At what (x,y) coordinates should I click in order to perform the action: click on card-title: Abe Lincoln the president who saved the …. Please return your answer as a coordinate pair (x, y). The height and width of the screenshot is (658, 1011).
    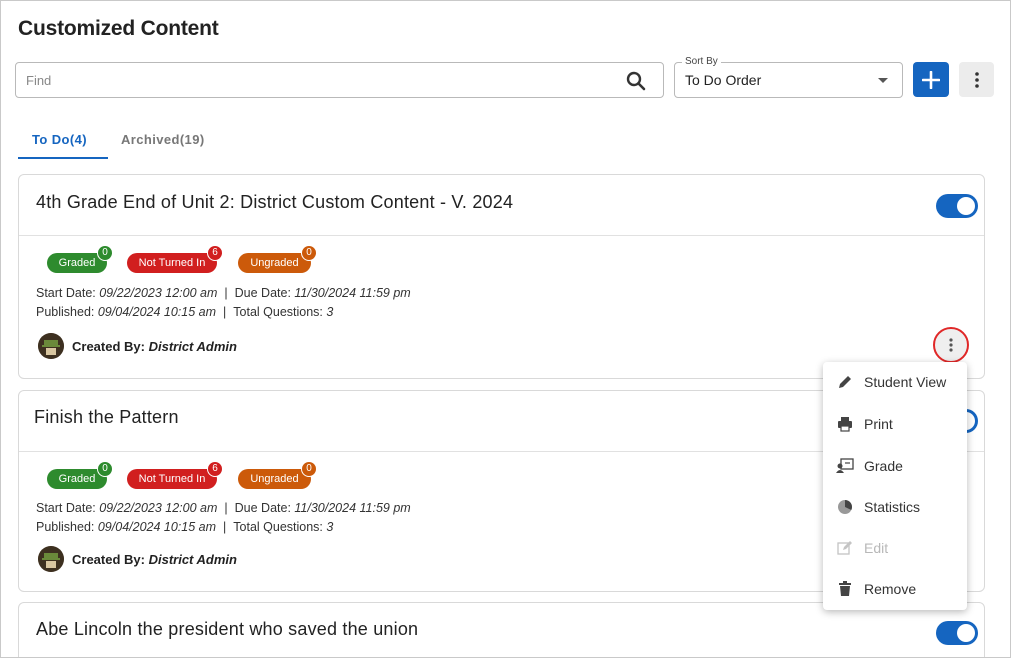
    Looking at the image, I should click on (227, 629).